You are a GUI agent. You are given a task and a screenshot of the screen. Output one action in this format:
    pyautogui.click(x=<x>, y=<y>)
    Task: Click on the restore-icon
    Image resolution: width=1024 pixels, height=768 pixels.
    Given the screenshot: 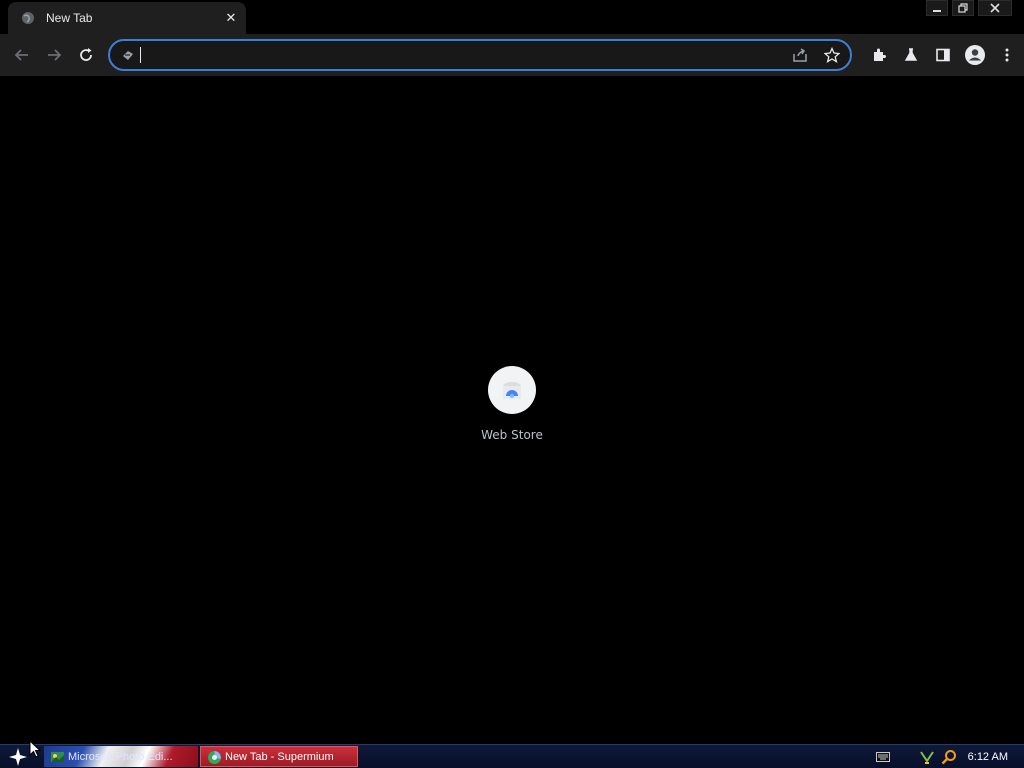 What is the action you would take?
    pyautogui.click(x=963, y=8)
    